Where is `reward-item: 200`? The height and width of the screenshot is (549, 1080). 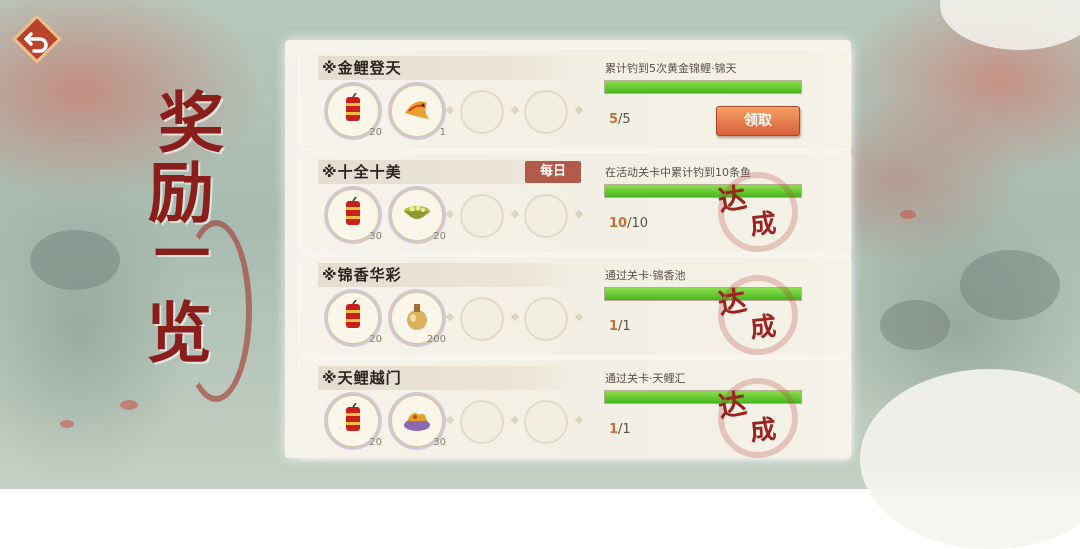
reward-item: 200 is located at coordinates (418, 318).